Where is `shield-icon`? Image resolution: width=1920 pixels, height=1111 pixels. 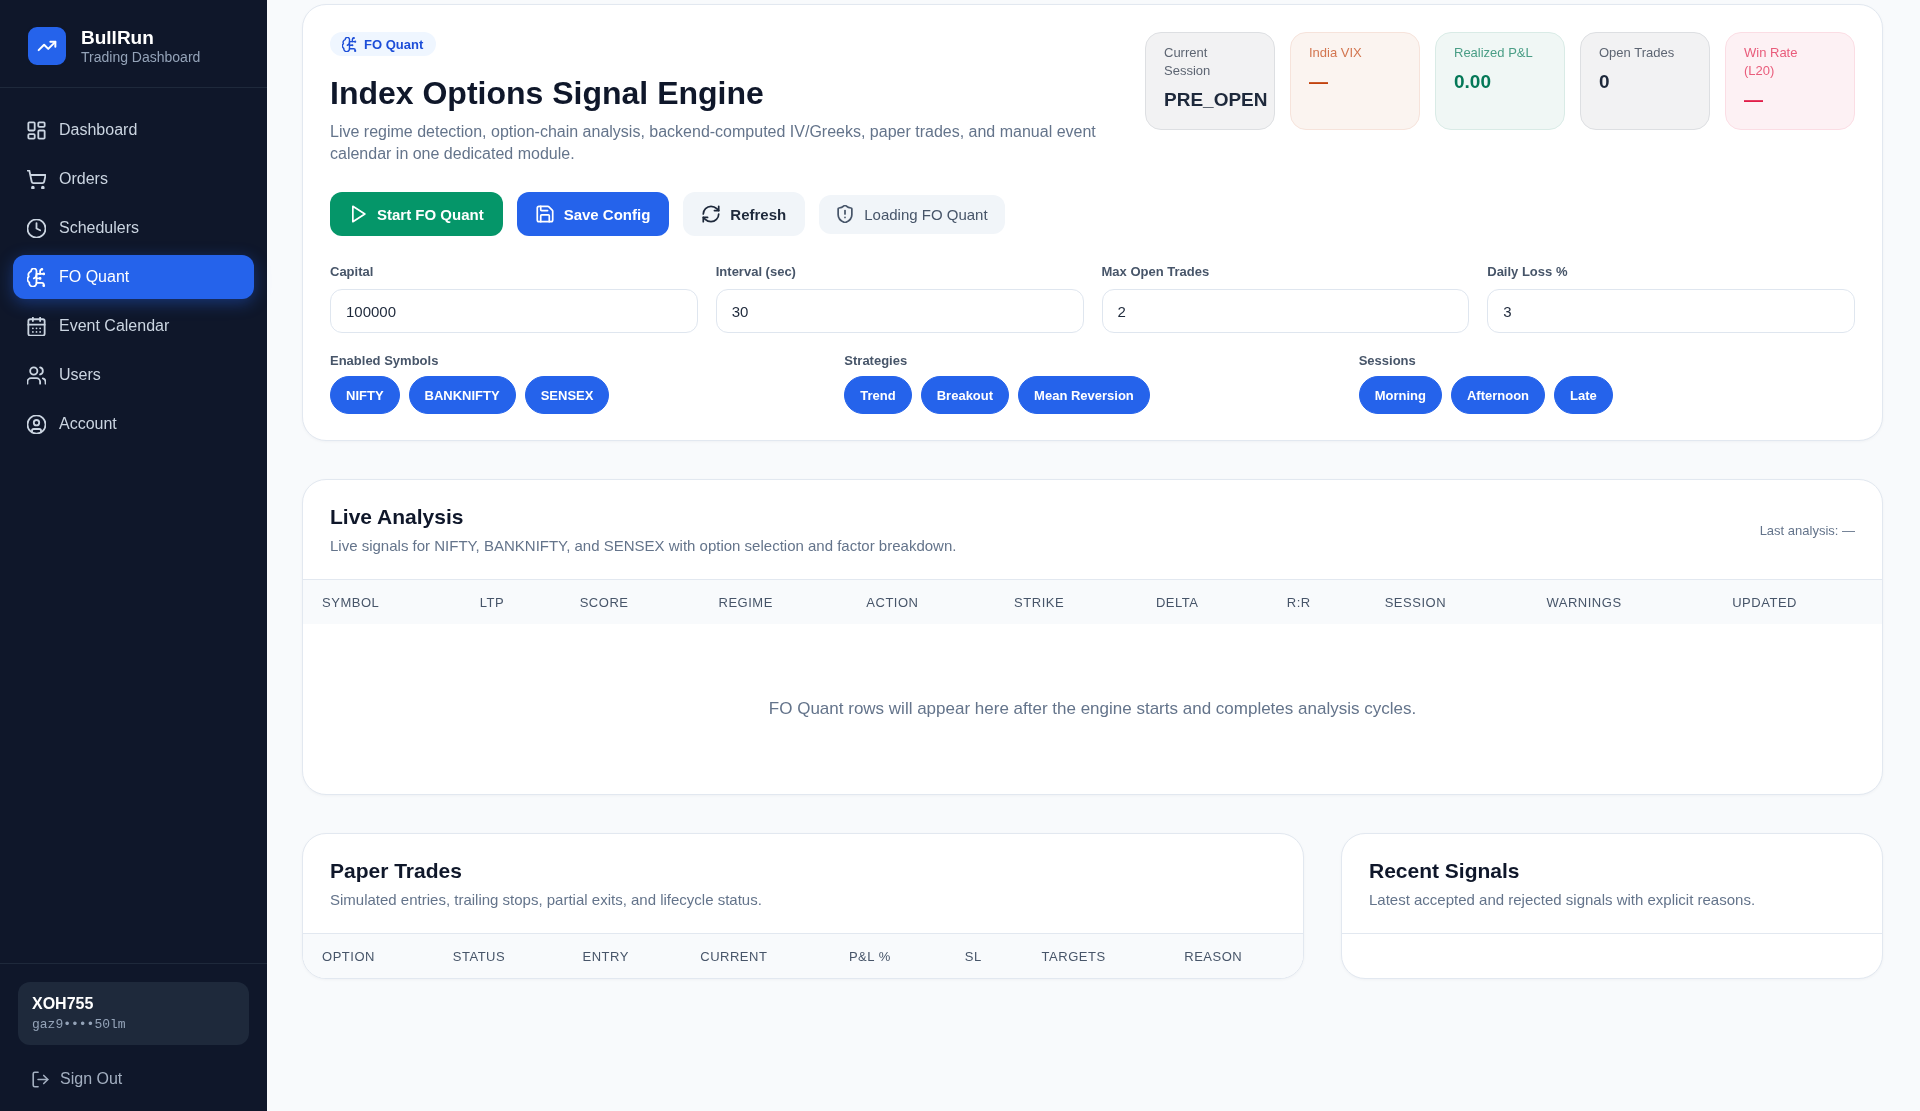
shield-icon is located at coordinates (845, 214).